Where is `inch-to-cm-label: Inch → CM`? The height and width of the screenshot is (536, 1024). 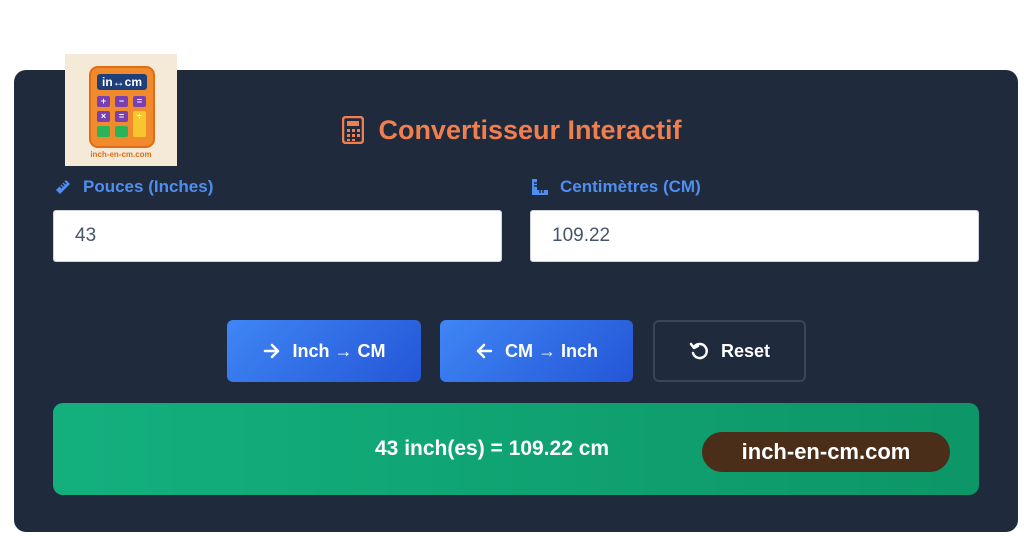
inch-to-cm-label: Inch → CM is located at coordinates (339, 350).